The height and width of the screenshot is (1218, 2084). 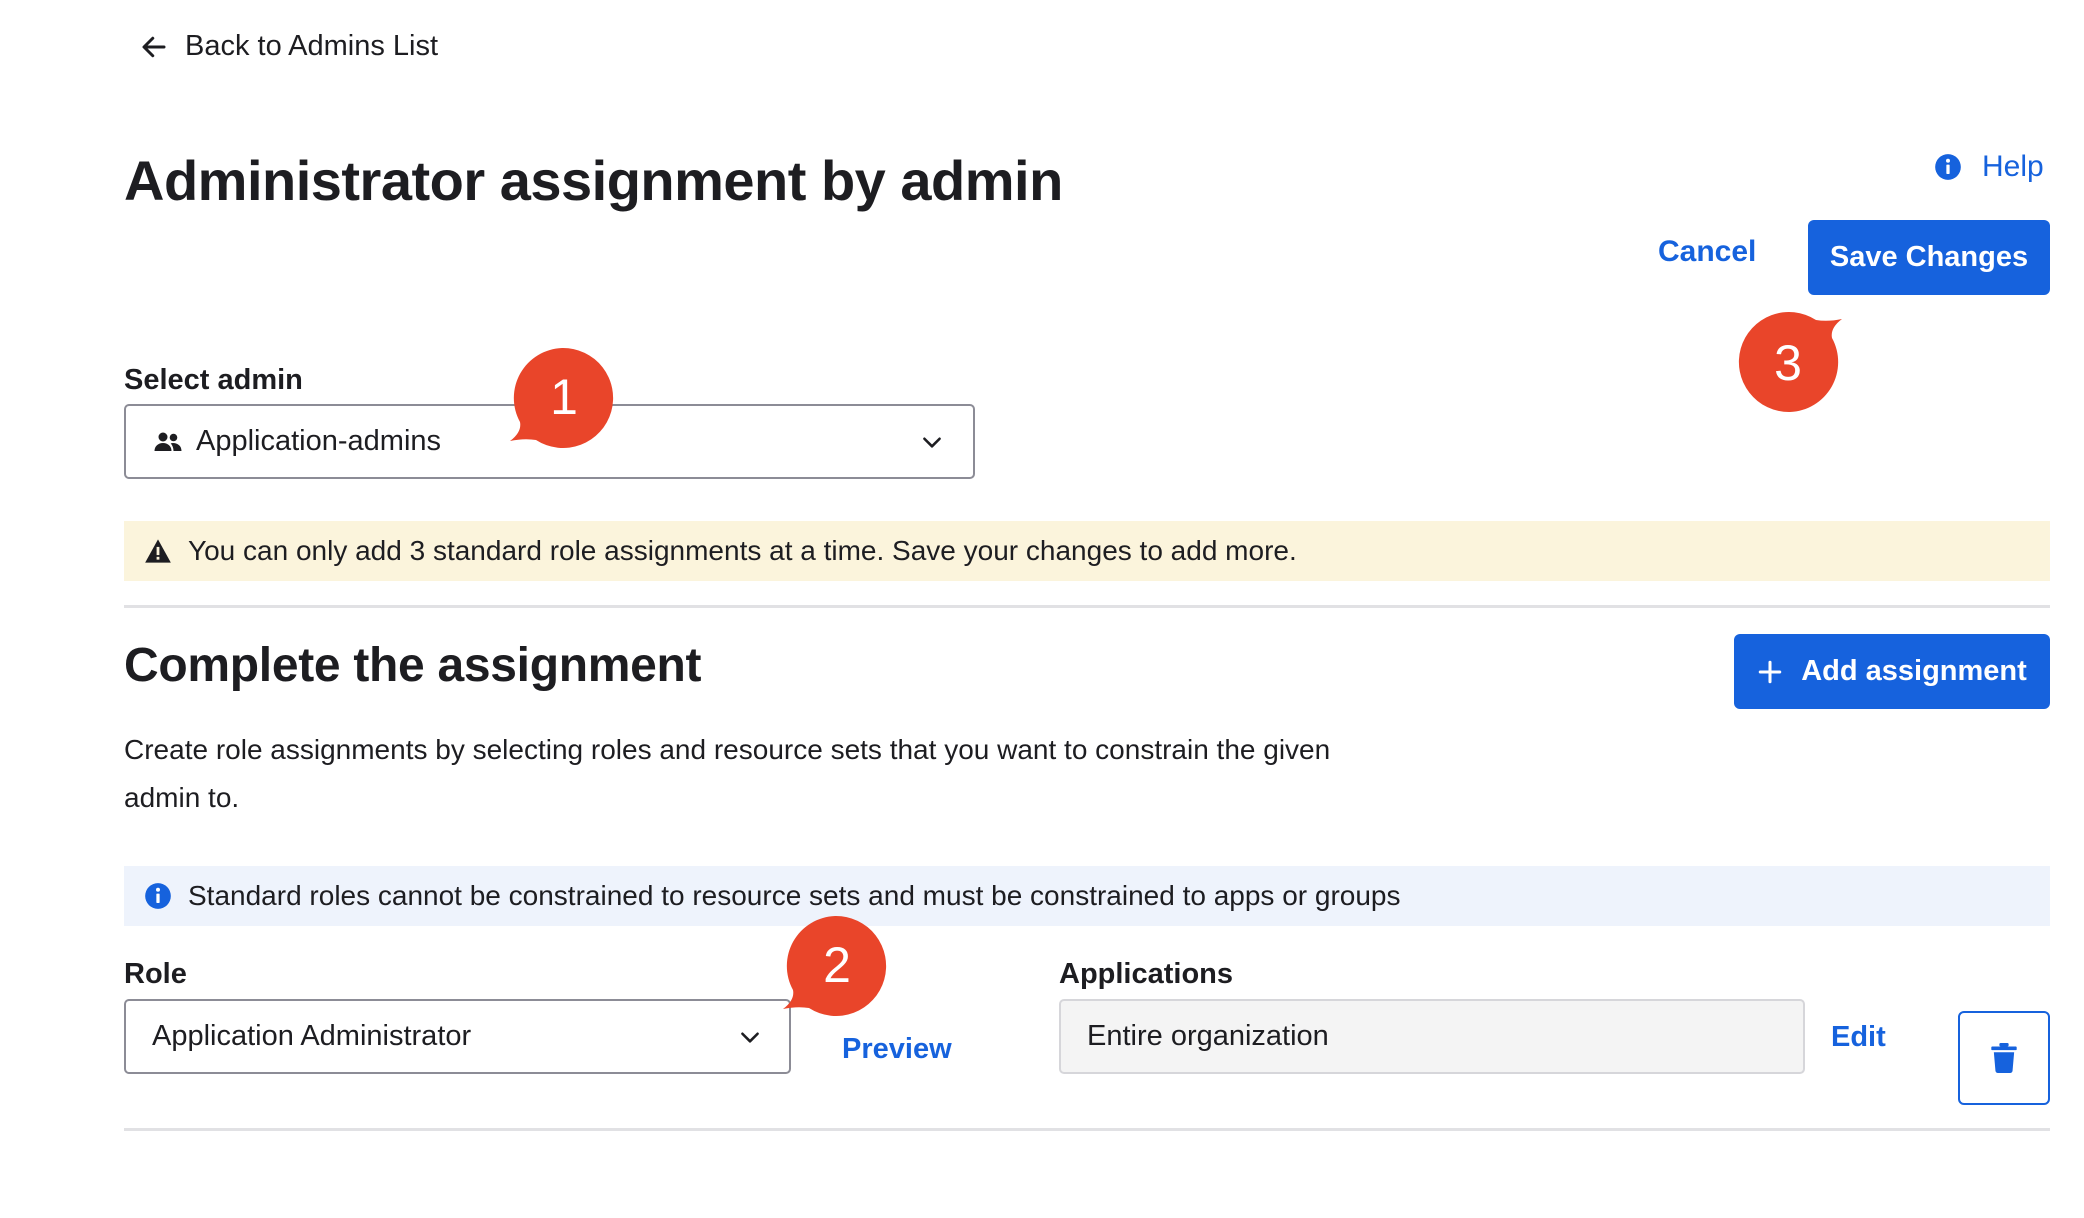 I want to click on callout-number: 1, so click(x=564, y=397).